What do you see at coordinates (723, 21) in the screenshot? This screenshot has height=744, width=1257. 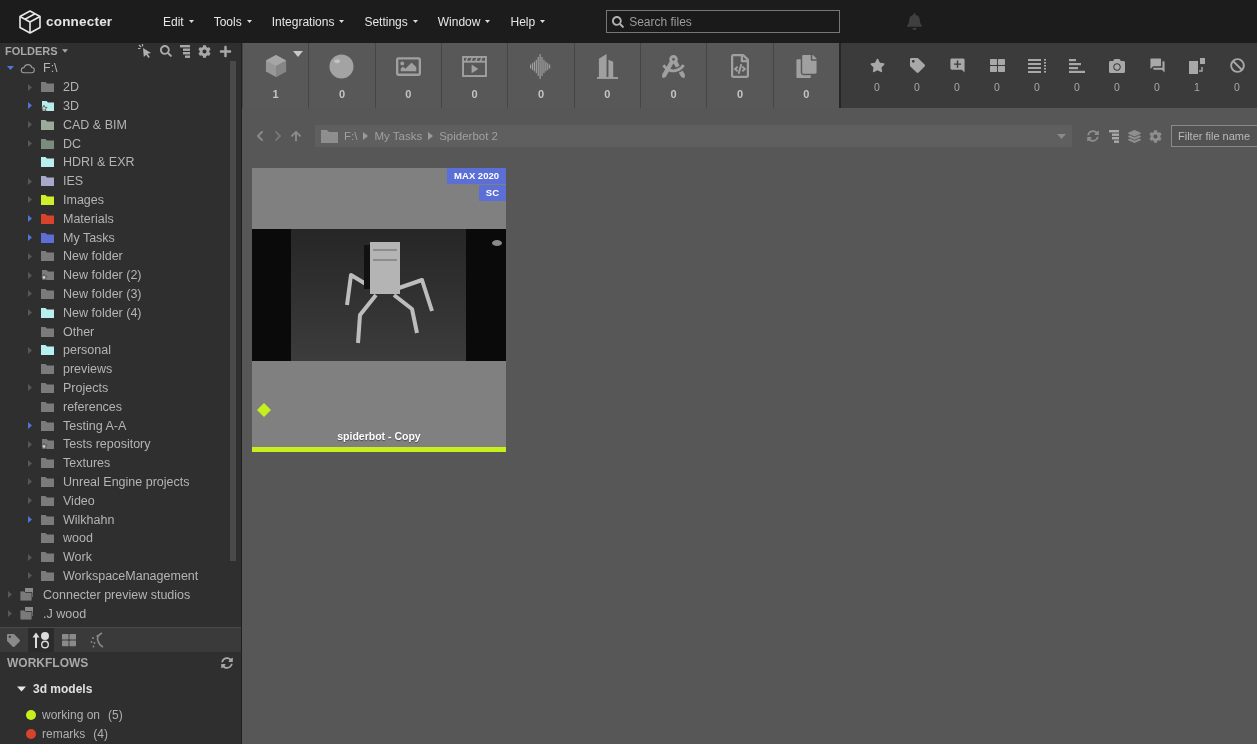 I see `search-field: Search files` at bounding box center [723, 21].